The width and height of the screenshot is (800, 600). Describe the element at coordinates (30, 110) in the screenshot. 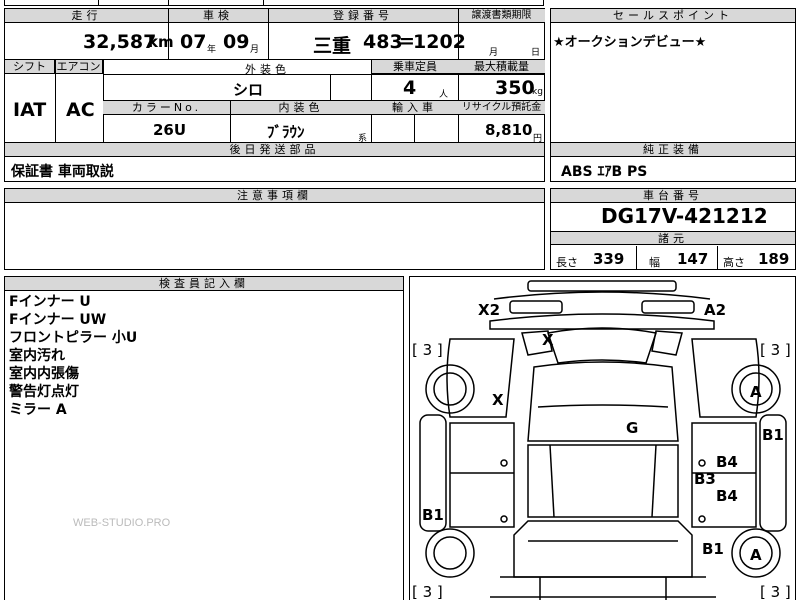

I see `shift-value: IAT` at that location.